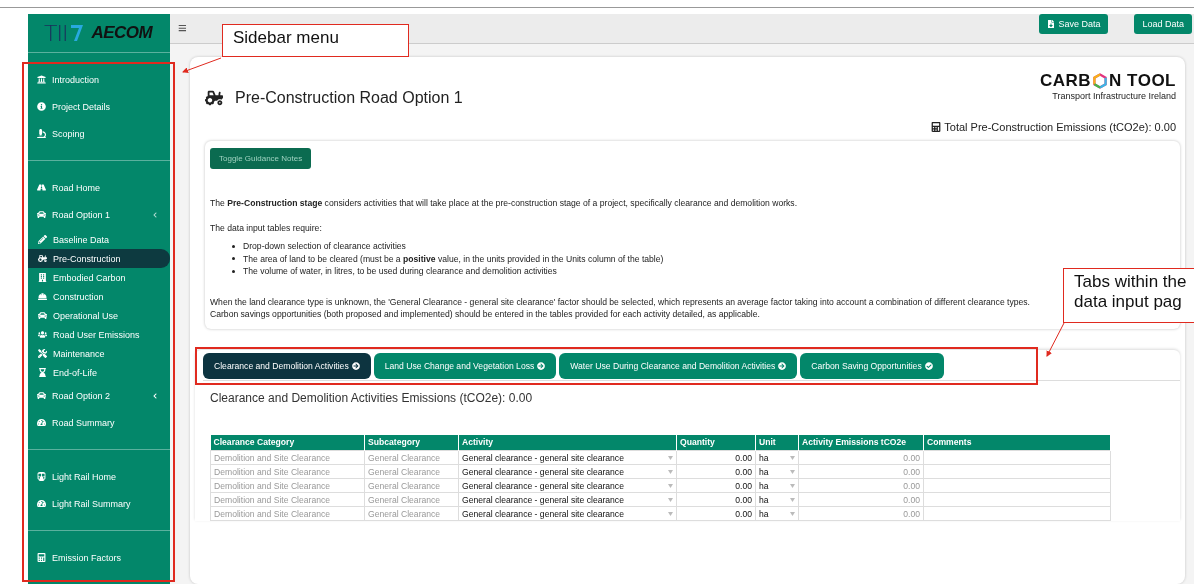 The width and height of the screenshot is (1194, 584). I want to click on hard-hat-icon, so click(42, 296).